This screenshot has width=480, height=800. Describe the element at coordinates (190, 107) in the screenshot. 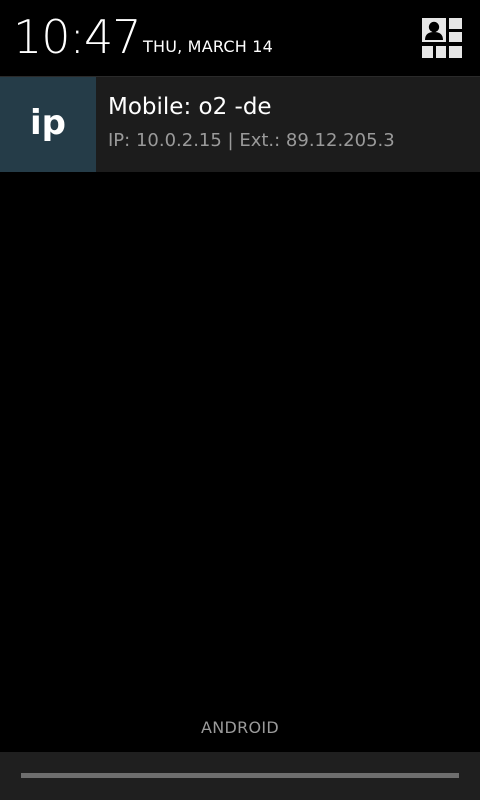

I see `notification-title: Mobile: o2 -de` at that location.